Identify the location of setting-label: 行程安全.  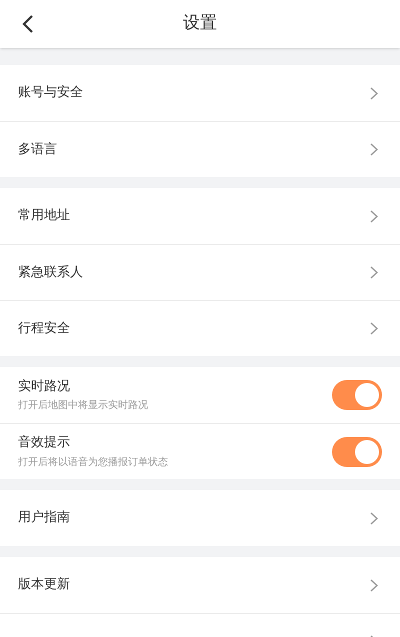
(44, 329).